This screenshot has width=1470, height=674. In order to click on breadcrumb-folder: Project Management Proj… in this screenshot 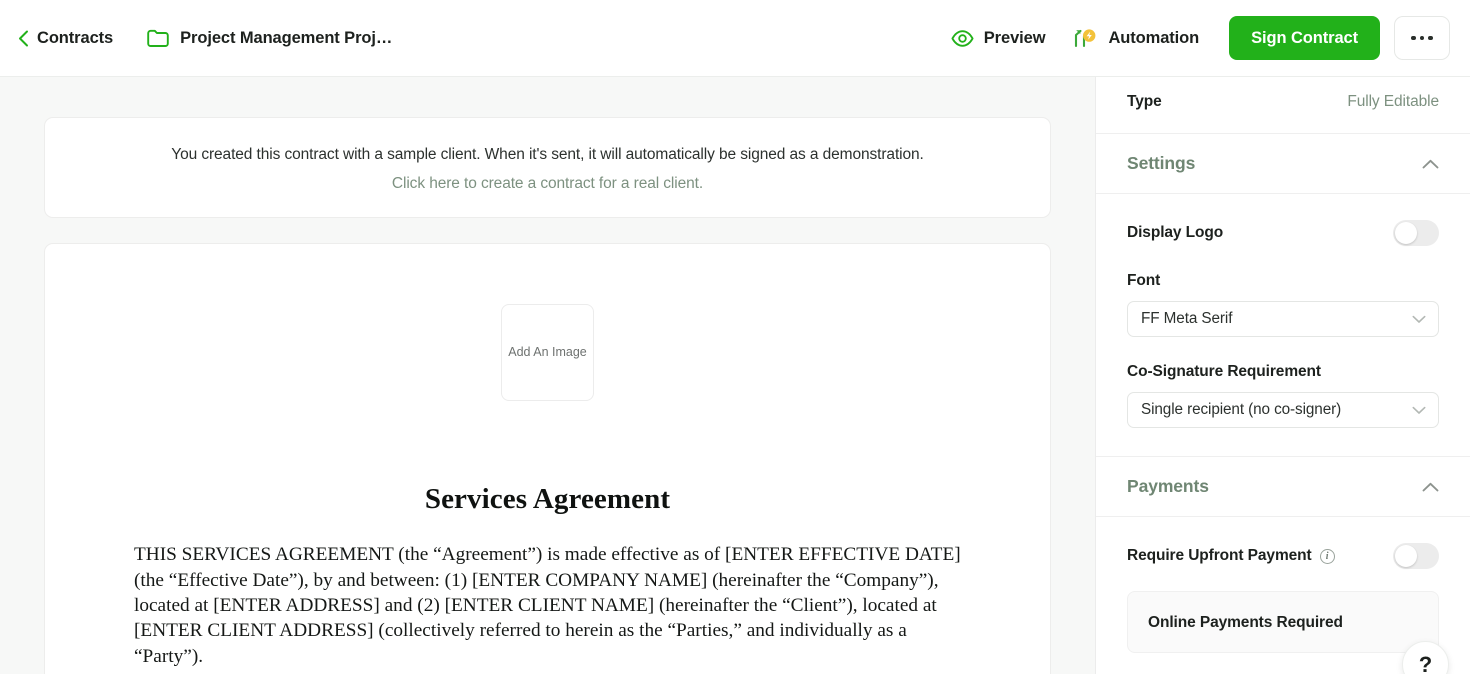, I will do `click(269, 38)`.